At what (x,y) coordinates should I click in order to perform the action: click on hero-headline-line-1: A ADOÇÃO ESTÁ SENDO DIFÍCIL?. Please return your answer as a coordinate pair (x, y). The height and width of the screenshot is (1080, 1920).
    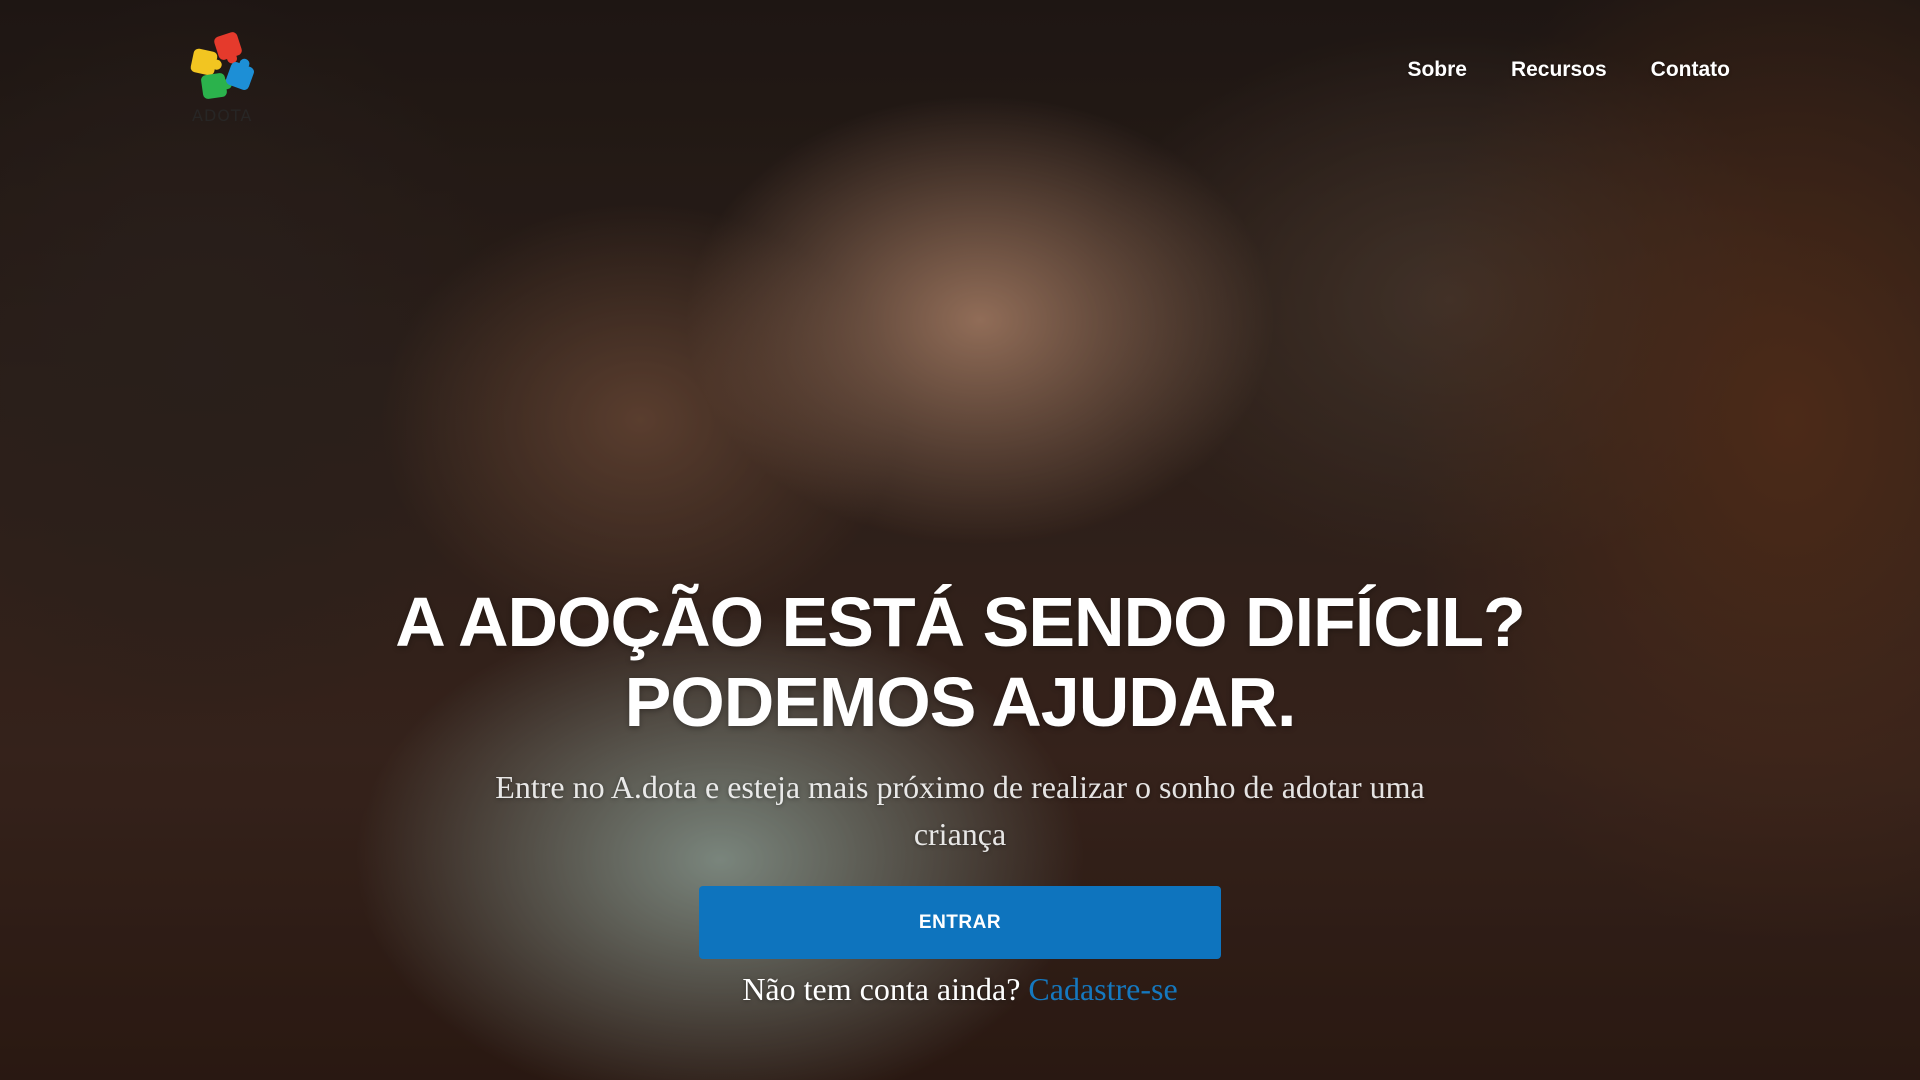
    Looking at the image, I should click on (960, 622).